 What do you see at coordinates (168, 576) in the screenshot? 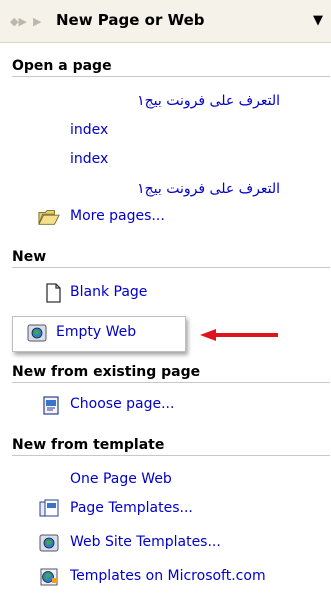
I see `templates-online-link: Templates on Microsoft.com` at bounding box center [168, 576].